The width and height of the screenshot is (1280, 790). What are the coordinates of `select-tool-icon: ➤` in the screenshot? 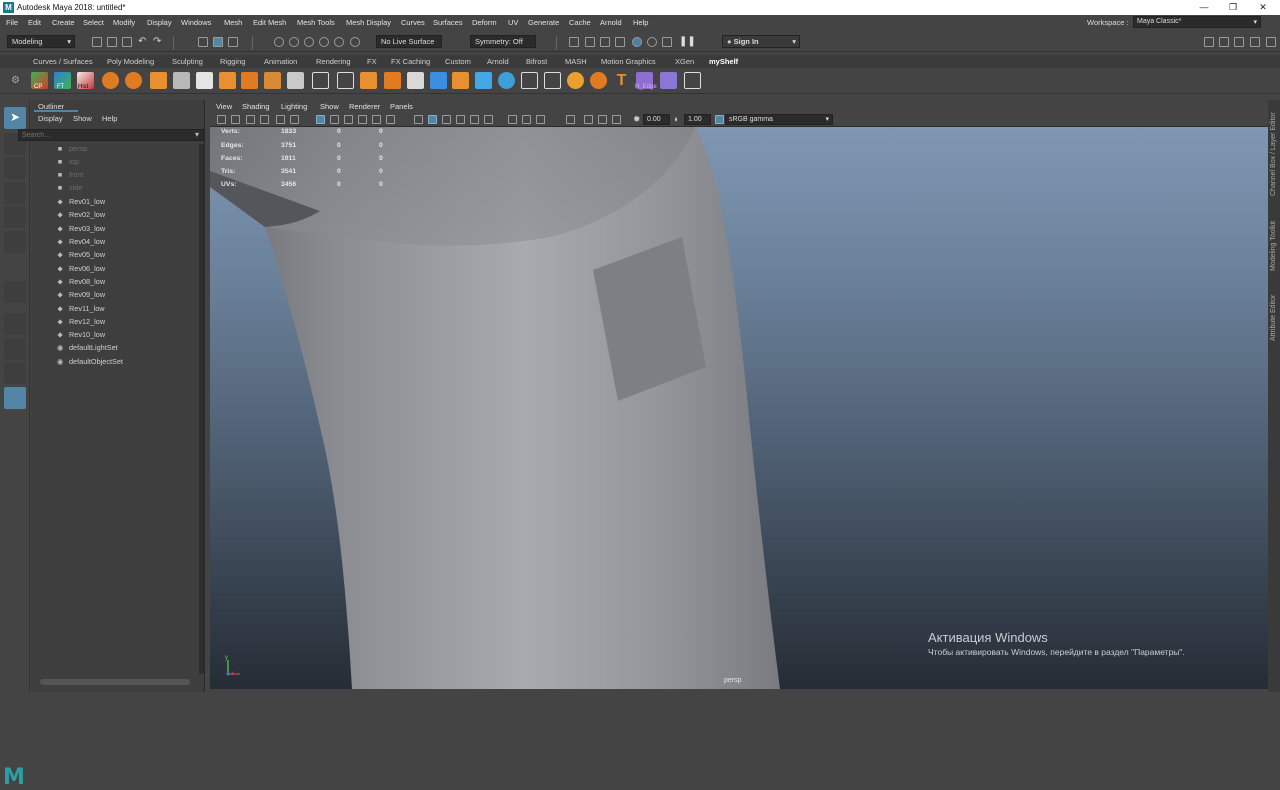 It's located at (15, 118).